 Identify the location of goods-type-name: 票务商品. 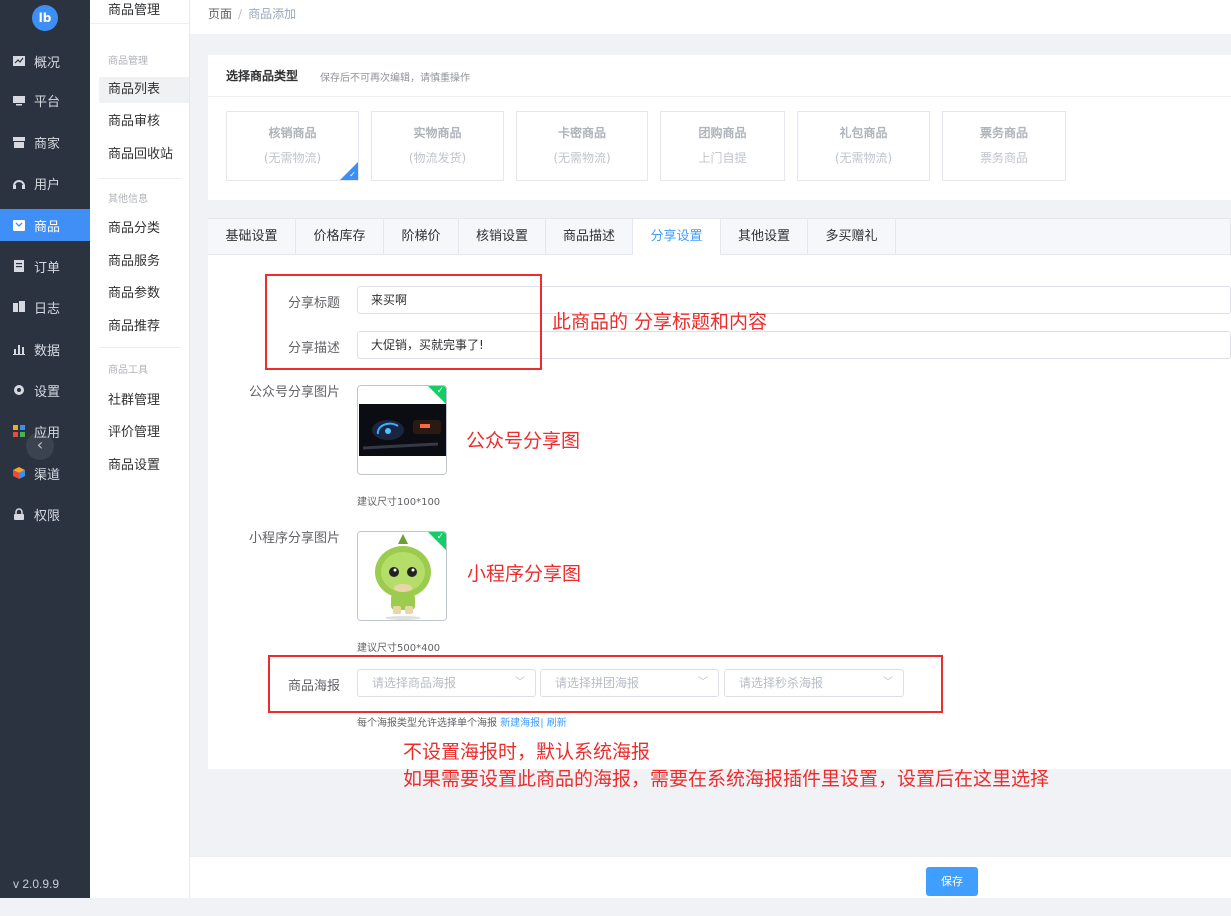
(1003, 133).